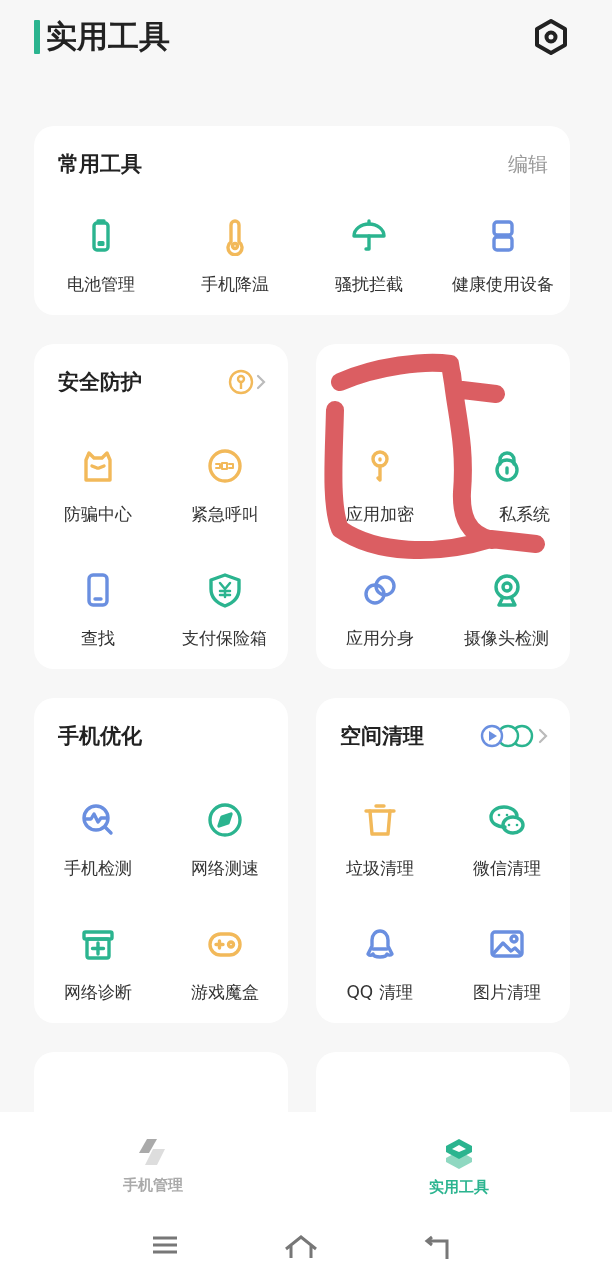 This screenshot has width=612, height=1270. What do you see at coordinates (224, 840) in the screenshot?
I see `tool-item: 网络测速` at bounding box center [224, 840].